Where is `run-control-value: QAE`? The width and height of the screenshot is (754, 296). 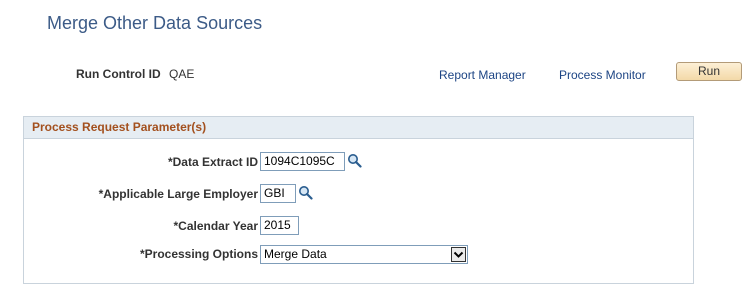
run-control-value: QAE is located at coordinates (182, 74).